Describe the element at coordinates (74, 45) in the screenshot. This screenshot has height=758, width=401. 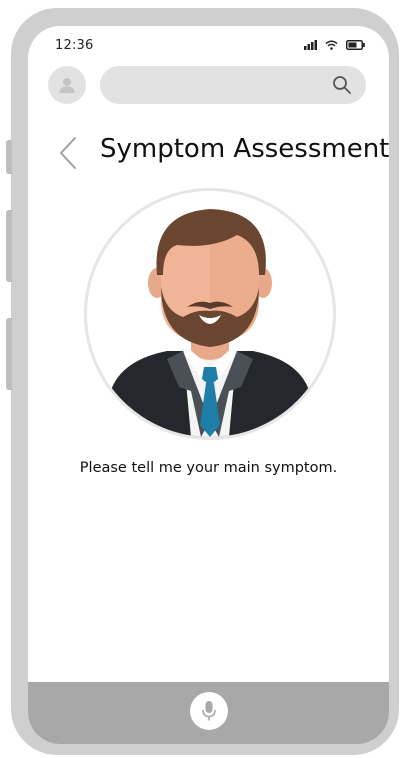
I see `status-time: 12:36` at that location.